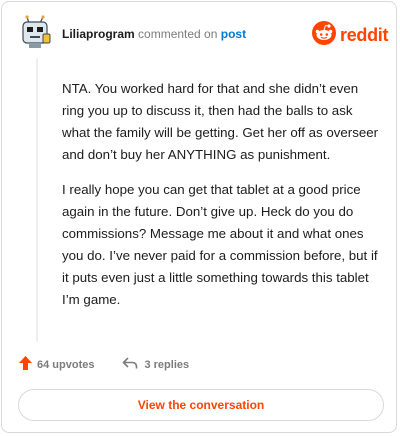 The width and height of the screenshot is (400, 436). I want to click on post-link: post, so click(233, 34).